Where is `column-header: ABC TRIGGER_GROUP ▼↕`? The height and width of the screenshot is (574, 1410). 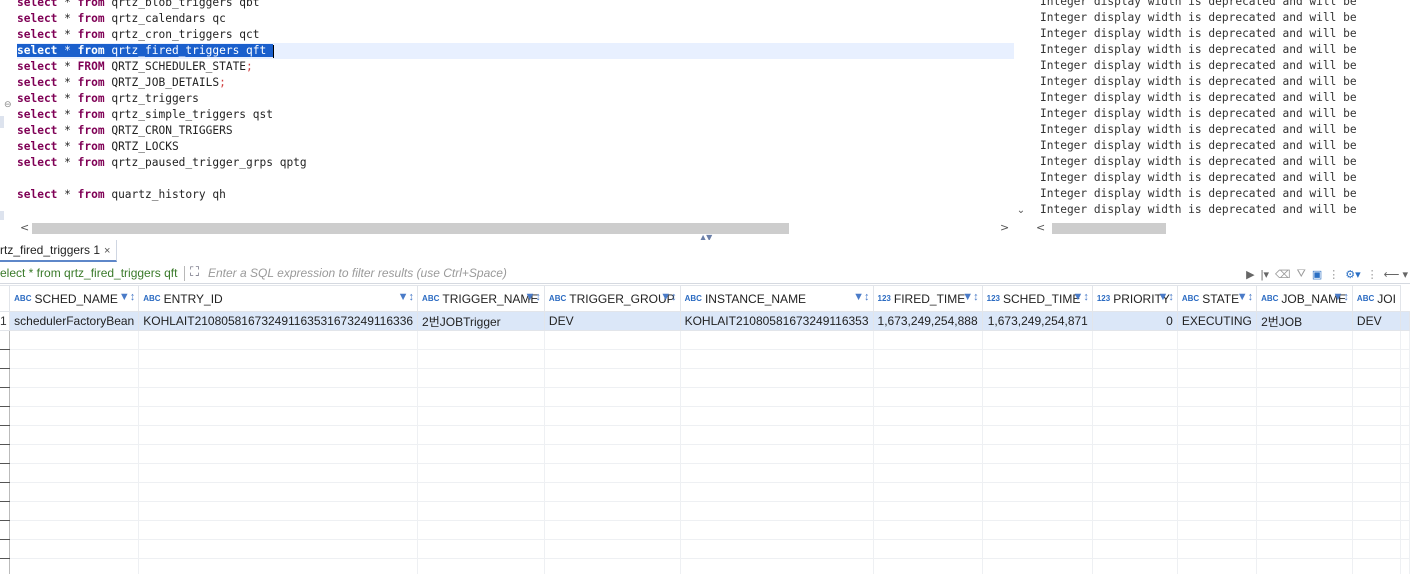 column-header: ABC TRIGGER_GROUP ▼↕ is located at coordinates (612, 298).